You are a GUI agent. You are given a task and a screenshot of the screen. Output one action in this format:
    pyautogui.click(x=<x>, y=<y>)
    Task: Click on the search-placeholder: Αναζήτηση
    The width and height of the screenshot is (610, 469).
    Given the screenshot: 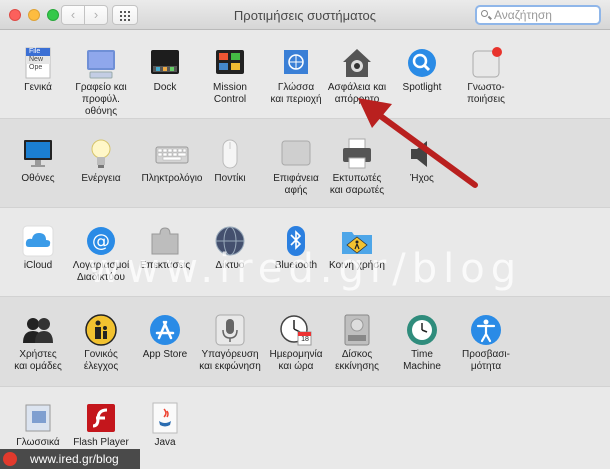 What is the action you would take?
    pyautogui.click(x=523, y=15)
    